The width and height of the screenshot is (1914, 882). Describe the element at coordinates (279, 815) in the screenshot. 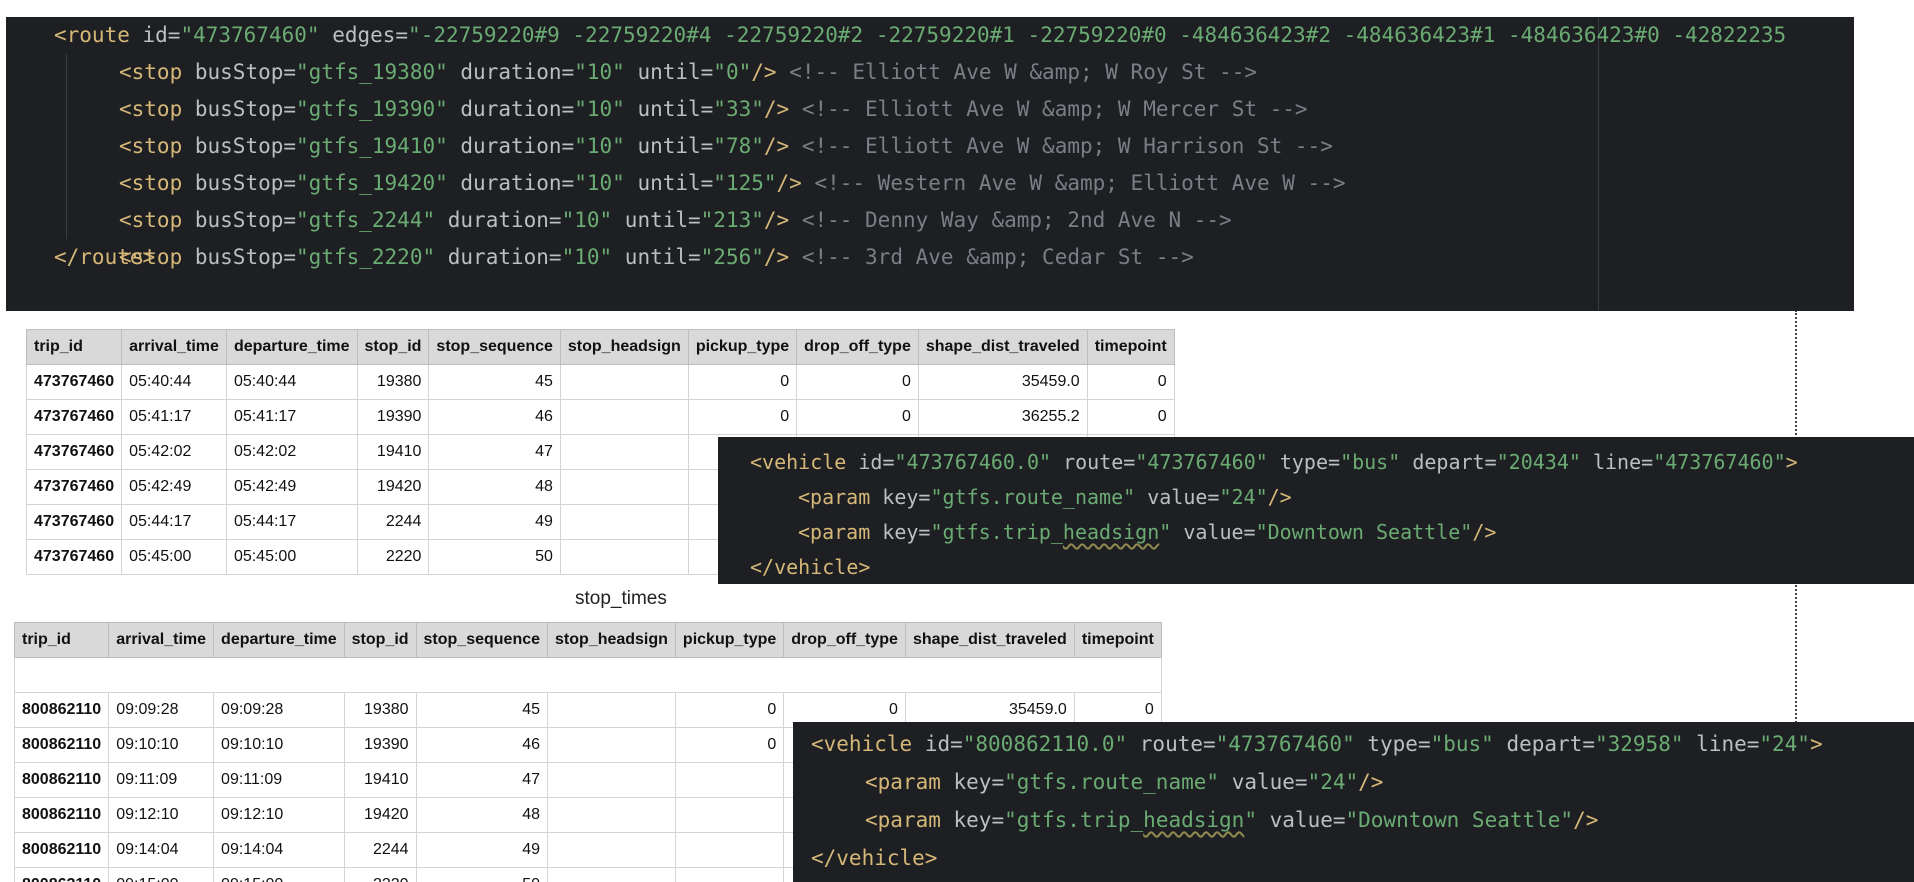

I see `table-cell-departure-time: 09:12:10` at that location.